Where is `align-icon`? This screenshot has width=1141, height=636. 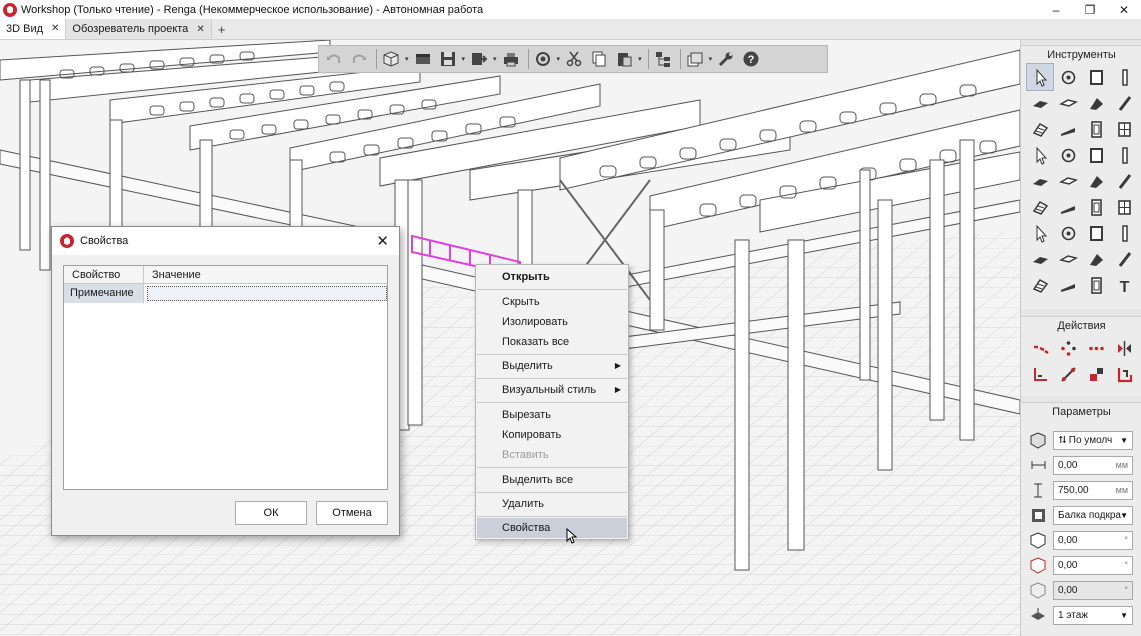 align-icon is located at coordinates (1040, 374).